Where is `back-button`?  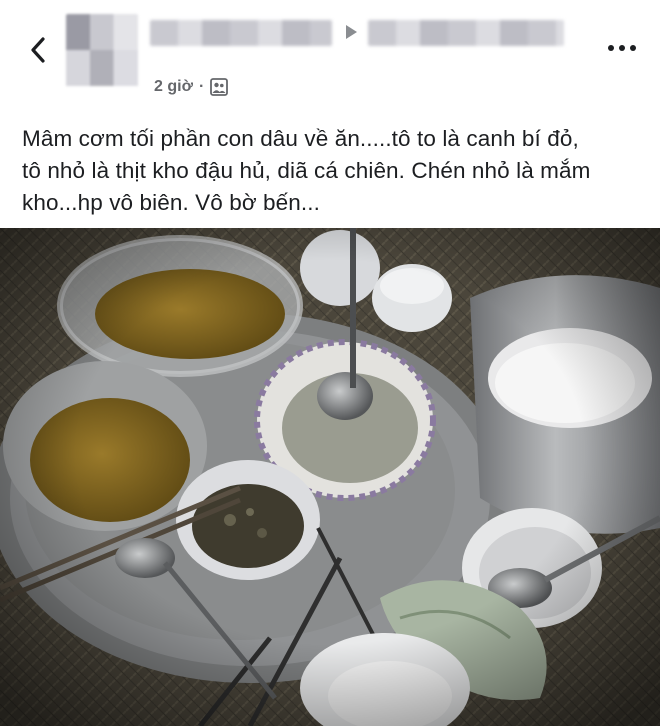 back-button is located at coordinates (38, 50).